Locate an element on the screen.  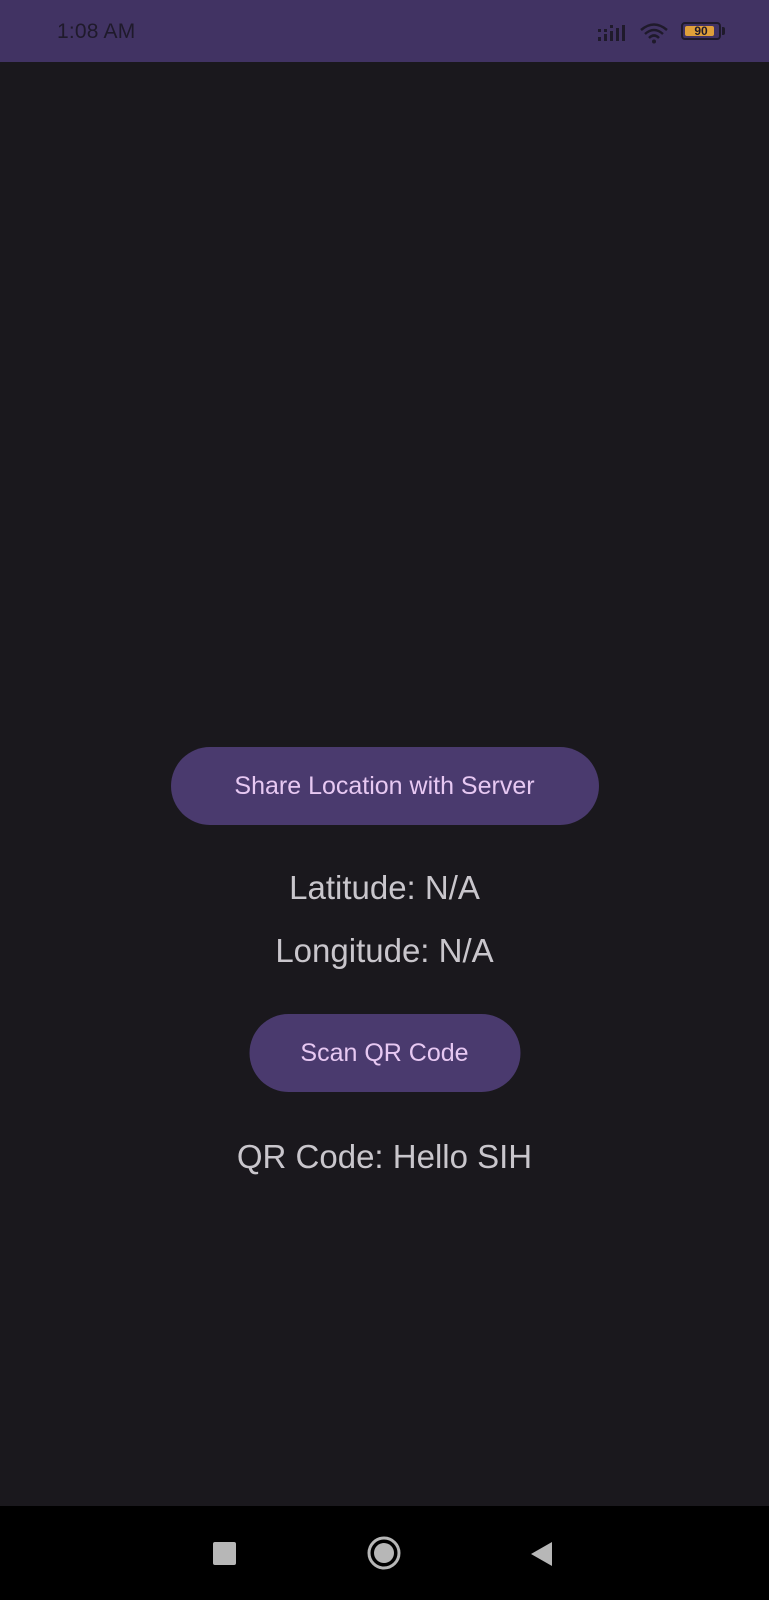
battery-icon: 90 is located at coordinates (704, 33).